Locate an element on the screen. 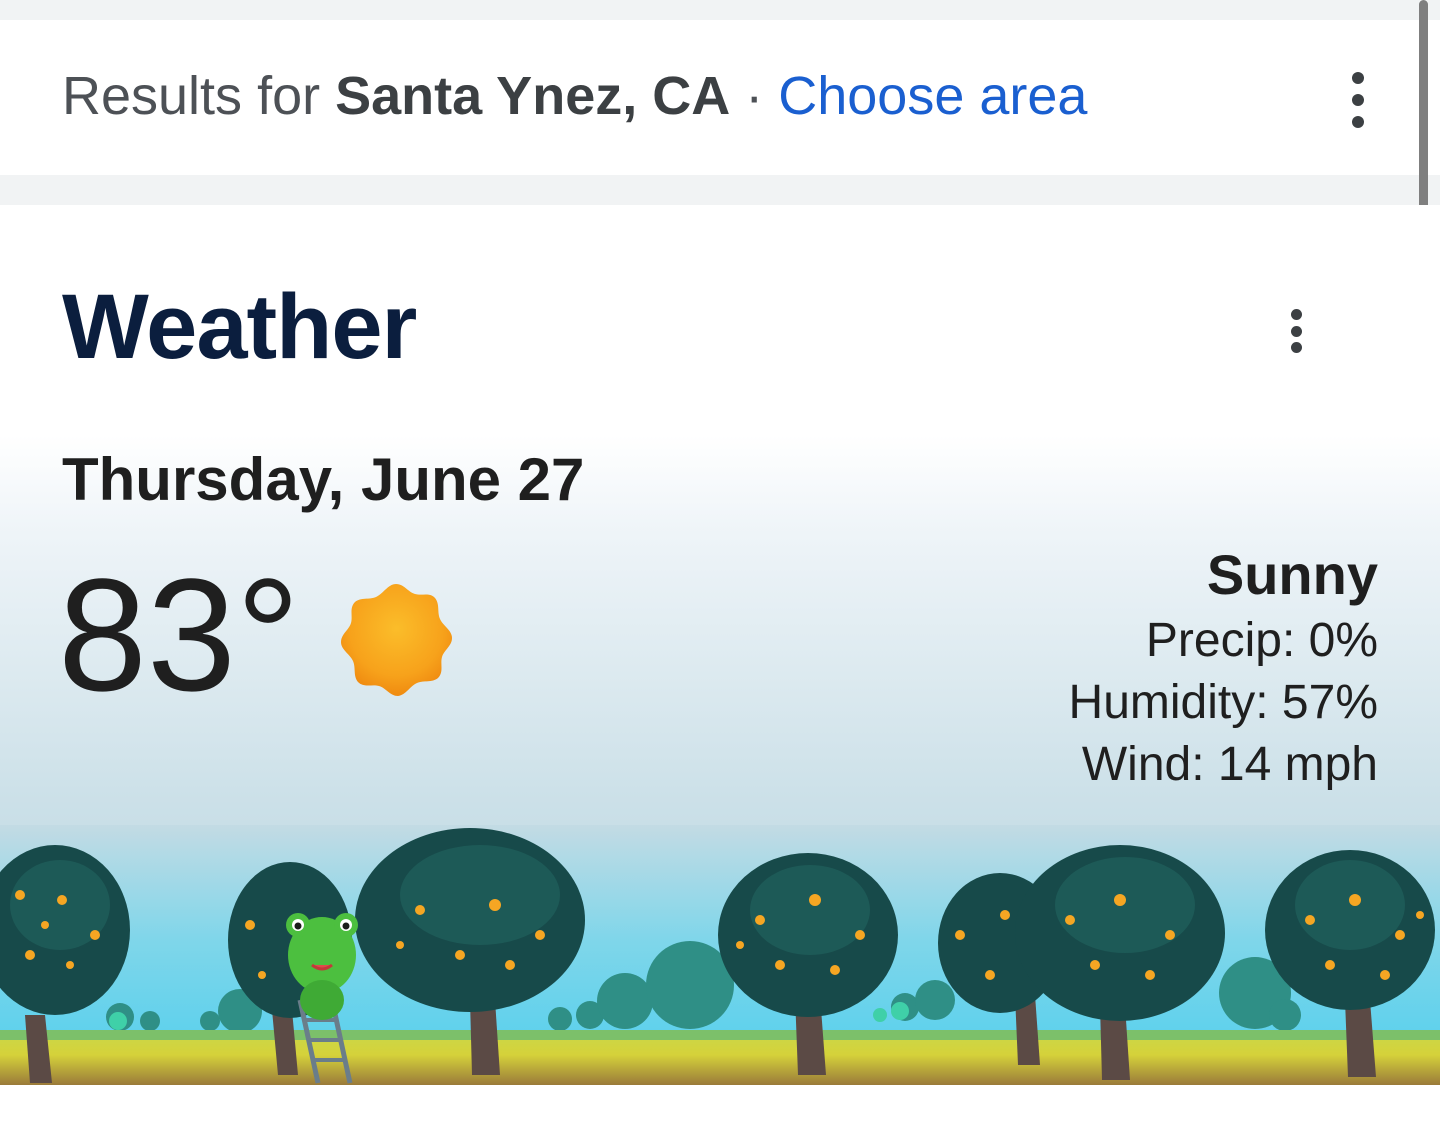 The width and height of the screenshot is (1440, 1137). precip-value: Precip: 0% is located at coordinates (1261, 640).